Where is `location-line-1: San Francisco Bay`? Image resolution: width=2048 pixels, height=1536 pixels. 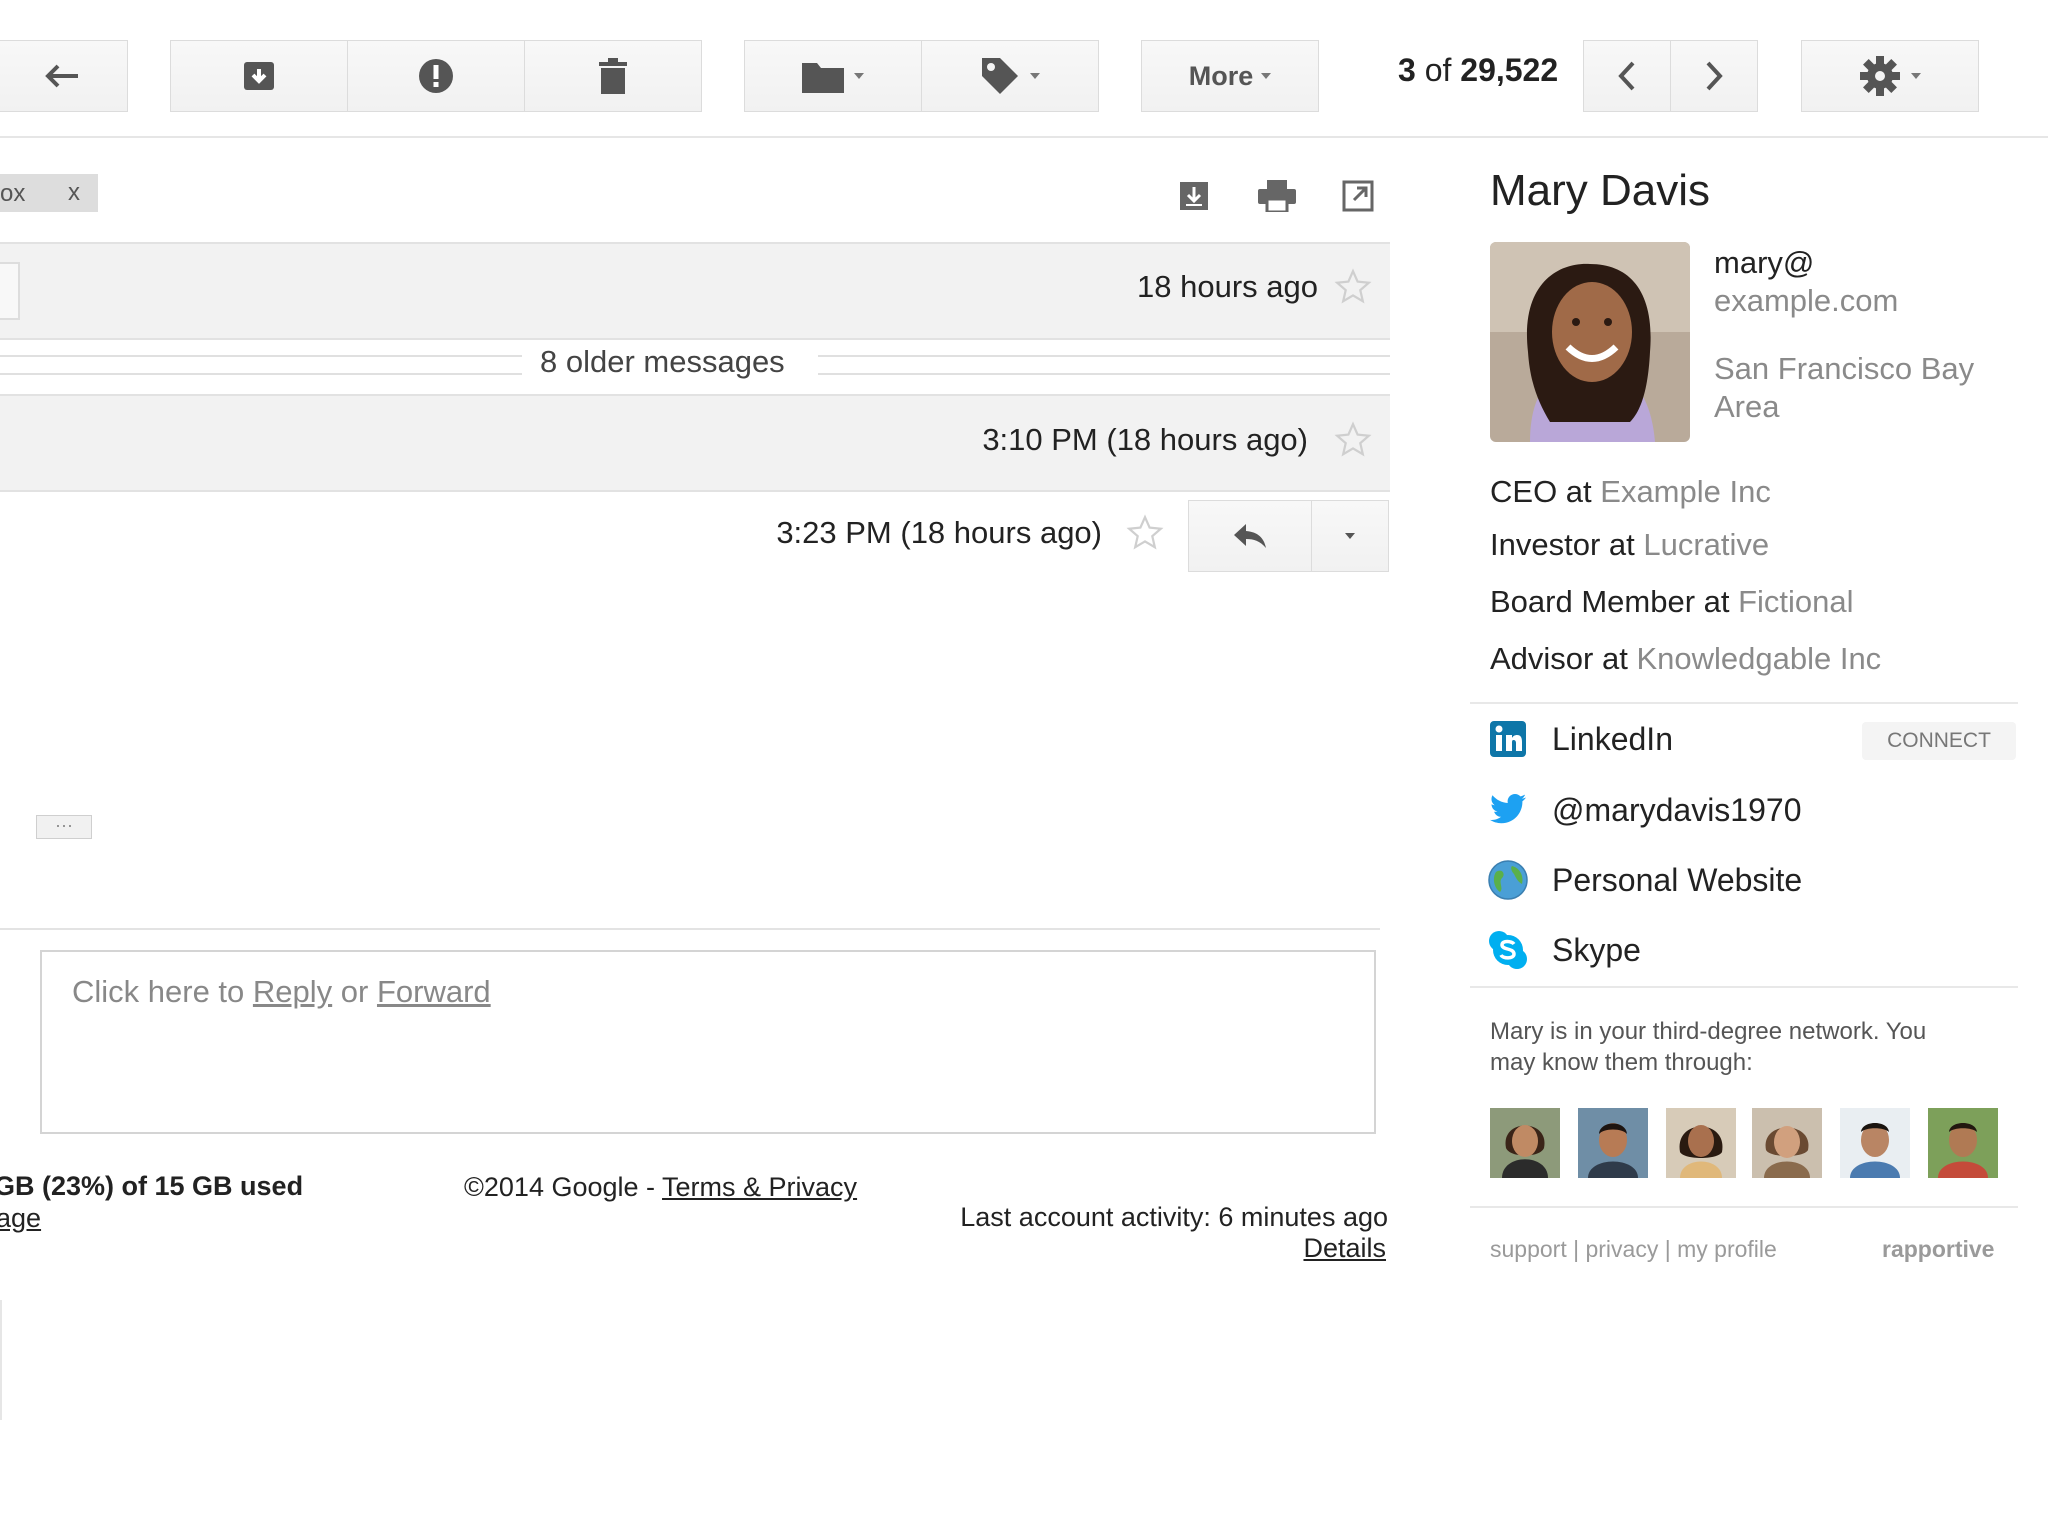 location-line-1: San Francisco Bay is located at coordinates (1844, 368).